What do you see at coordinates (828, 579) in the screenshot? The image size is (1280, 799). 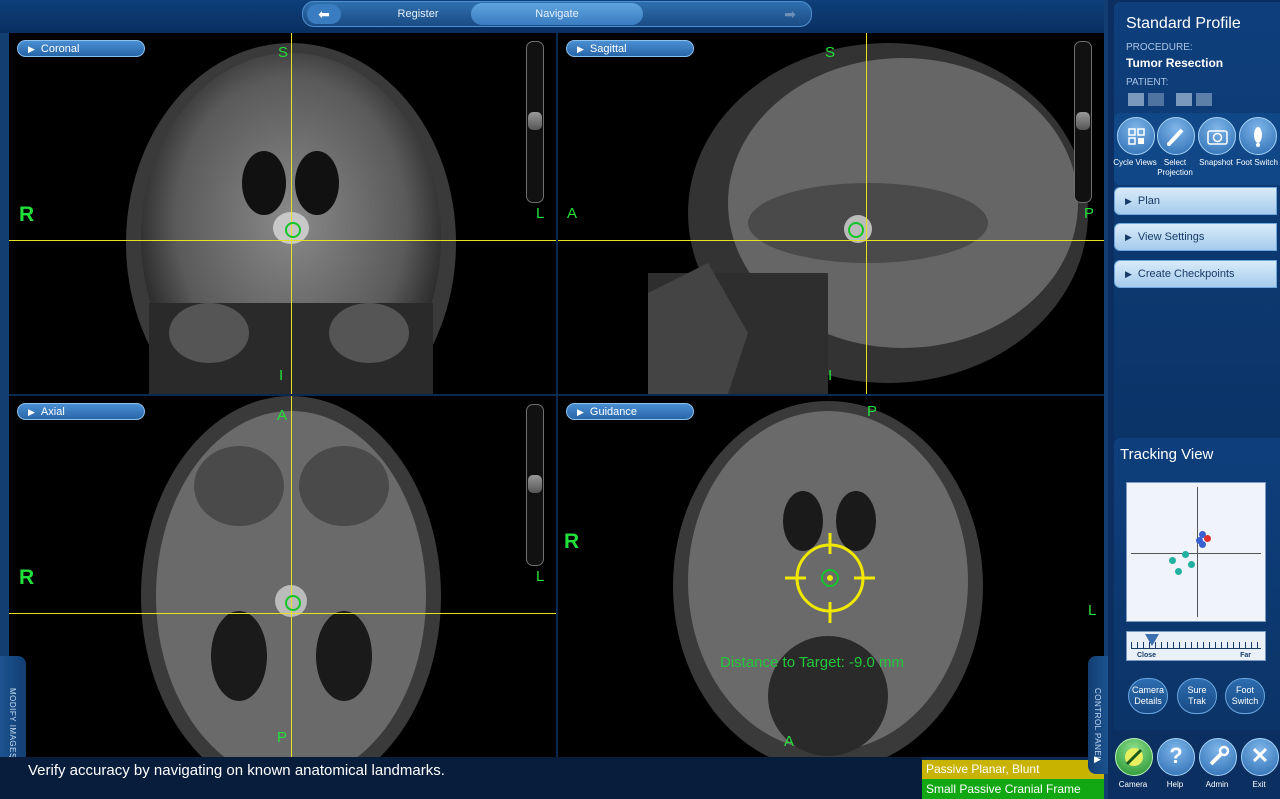 I see `guidance-mri-image` at bounding box center [828, 579].